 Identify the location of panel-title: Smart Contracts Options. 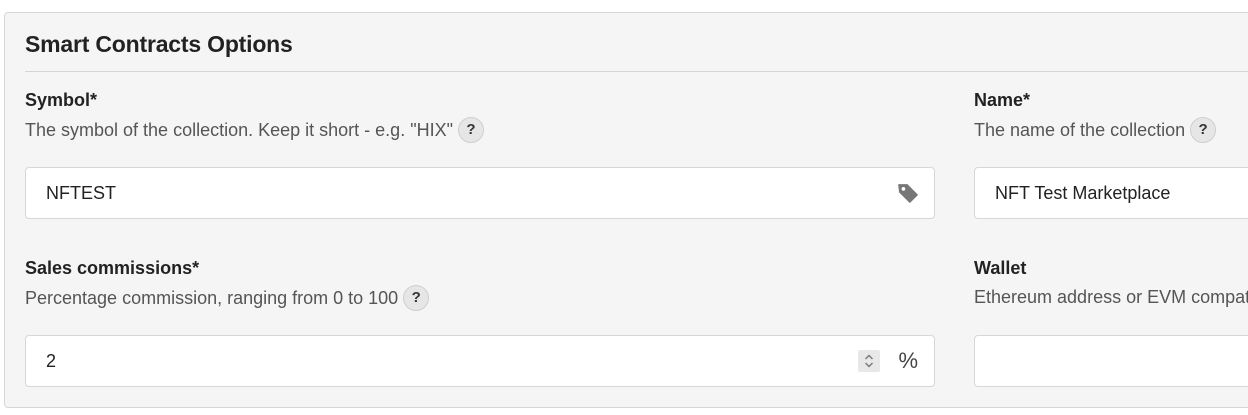
(159, 44).